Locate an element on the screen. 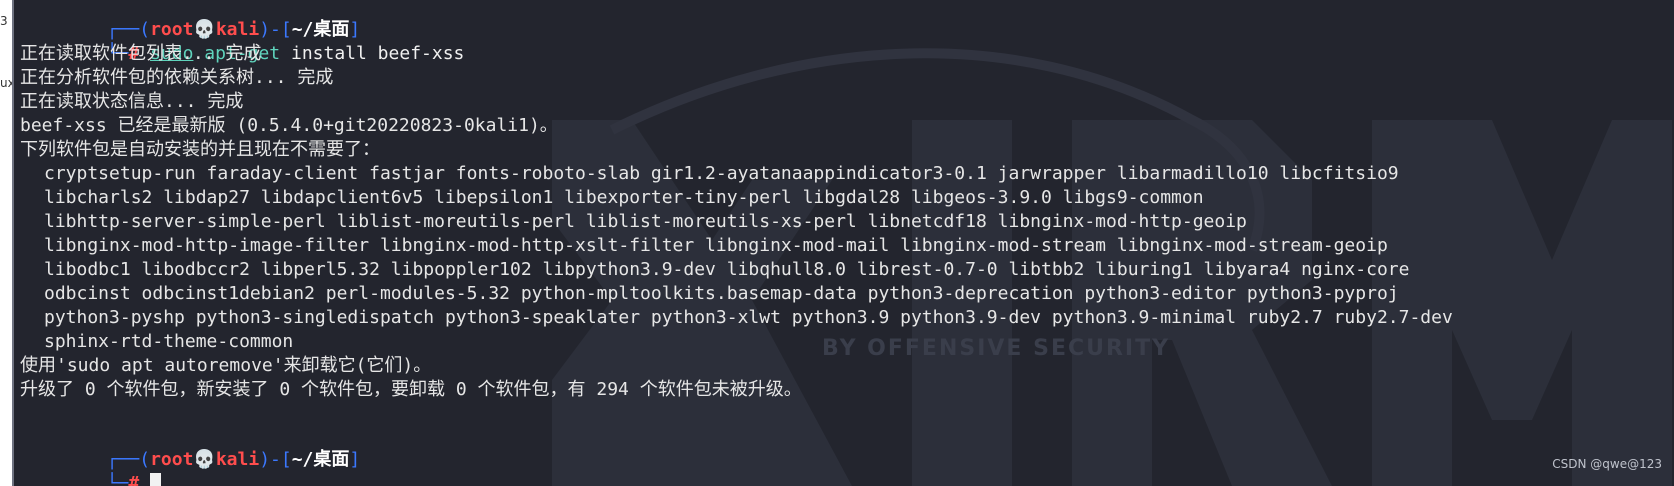 This screenshot has height=486, width=1674. output-line: 下列软件包是自动安装的并且现在不需要了： is located at coordinates (200, 149).